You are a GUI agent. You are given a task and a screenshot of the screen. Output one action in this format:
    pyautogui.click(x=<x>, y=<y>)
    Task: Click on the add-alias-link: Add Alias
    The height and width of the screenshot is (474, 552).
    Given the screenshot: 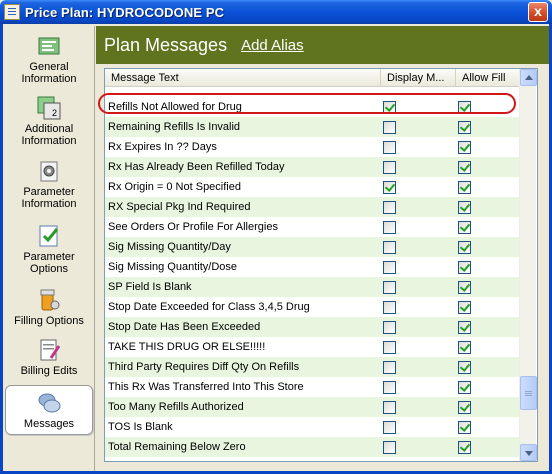 What is the action you would take?
    pyautogui.click(x=272, y=45)
    